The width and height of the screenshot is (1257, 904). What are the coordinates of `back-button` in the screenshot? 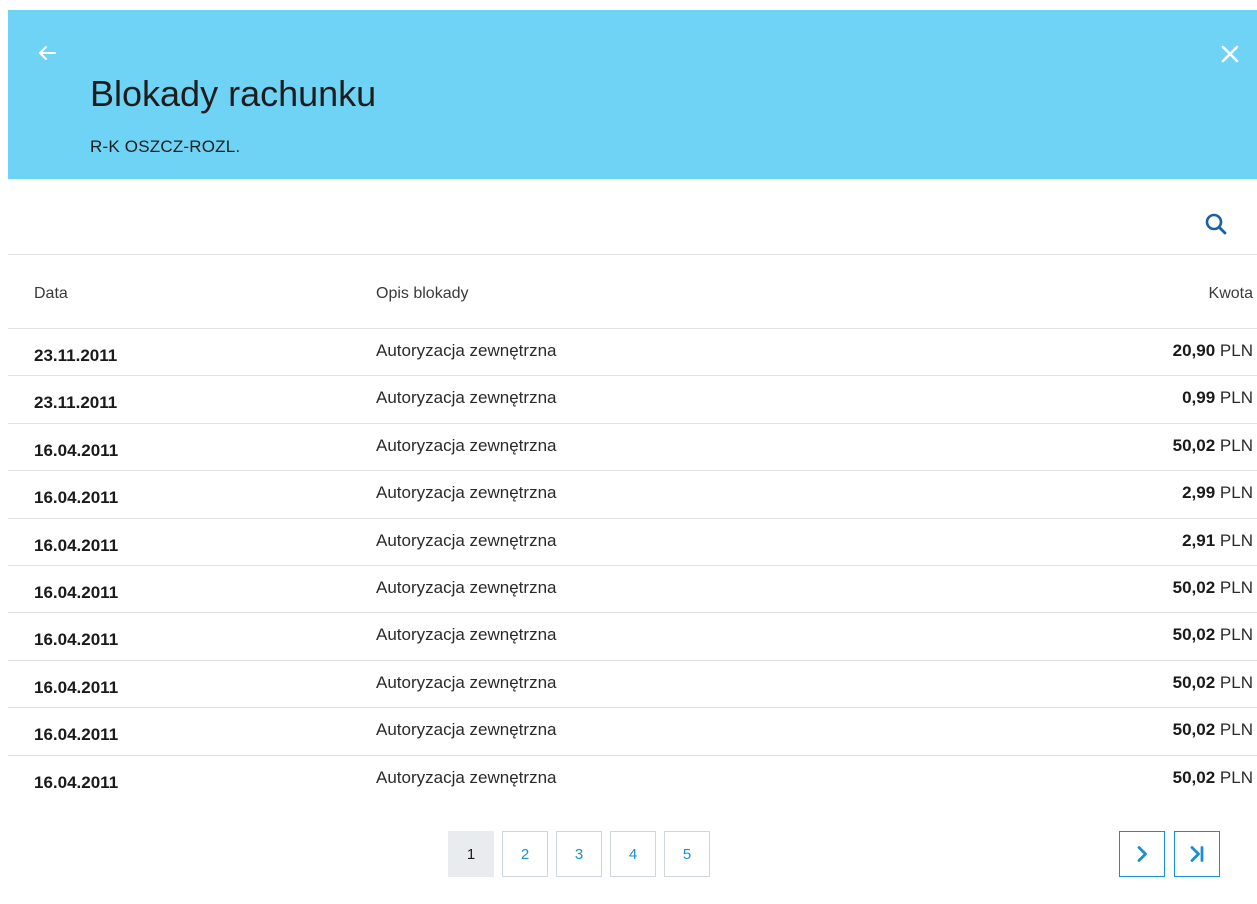 It's located at (47, 53).